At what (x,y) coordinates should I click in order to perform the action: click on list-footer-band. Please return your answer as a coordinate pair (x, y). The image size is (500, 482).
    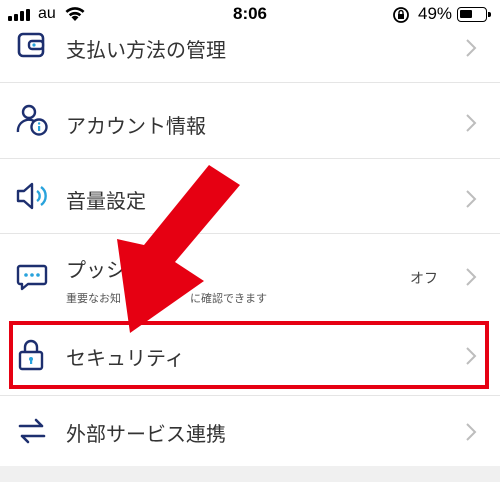
    Looking at the image, I should click on (250, 474).